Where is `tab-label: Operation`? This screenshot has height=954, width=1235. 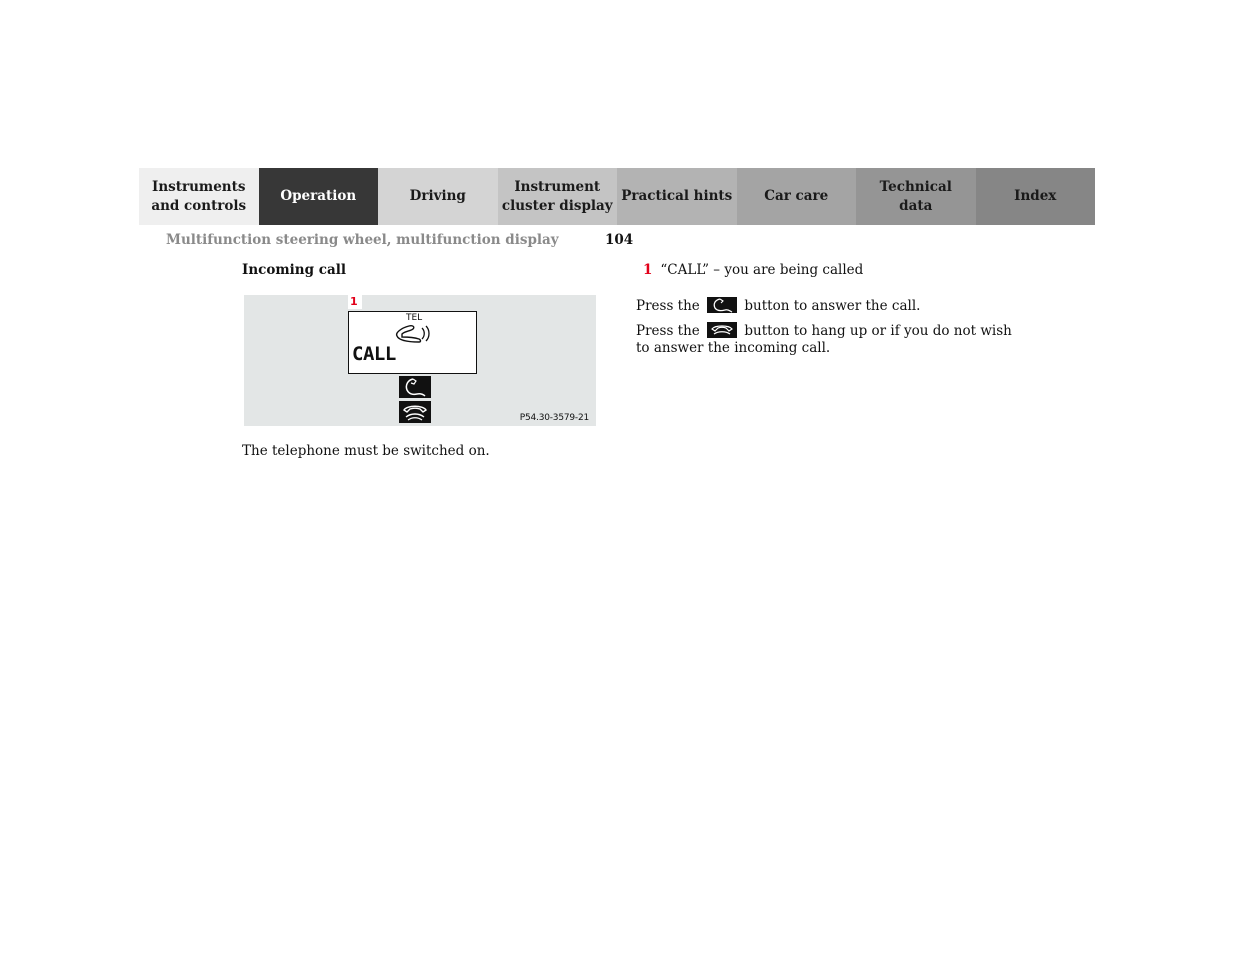
tab-label: Operation is located at coordinates (318, 196).